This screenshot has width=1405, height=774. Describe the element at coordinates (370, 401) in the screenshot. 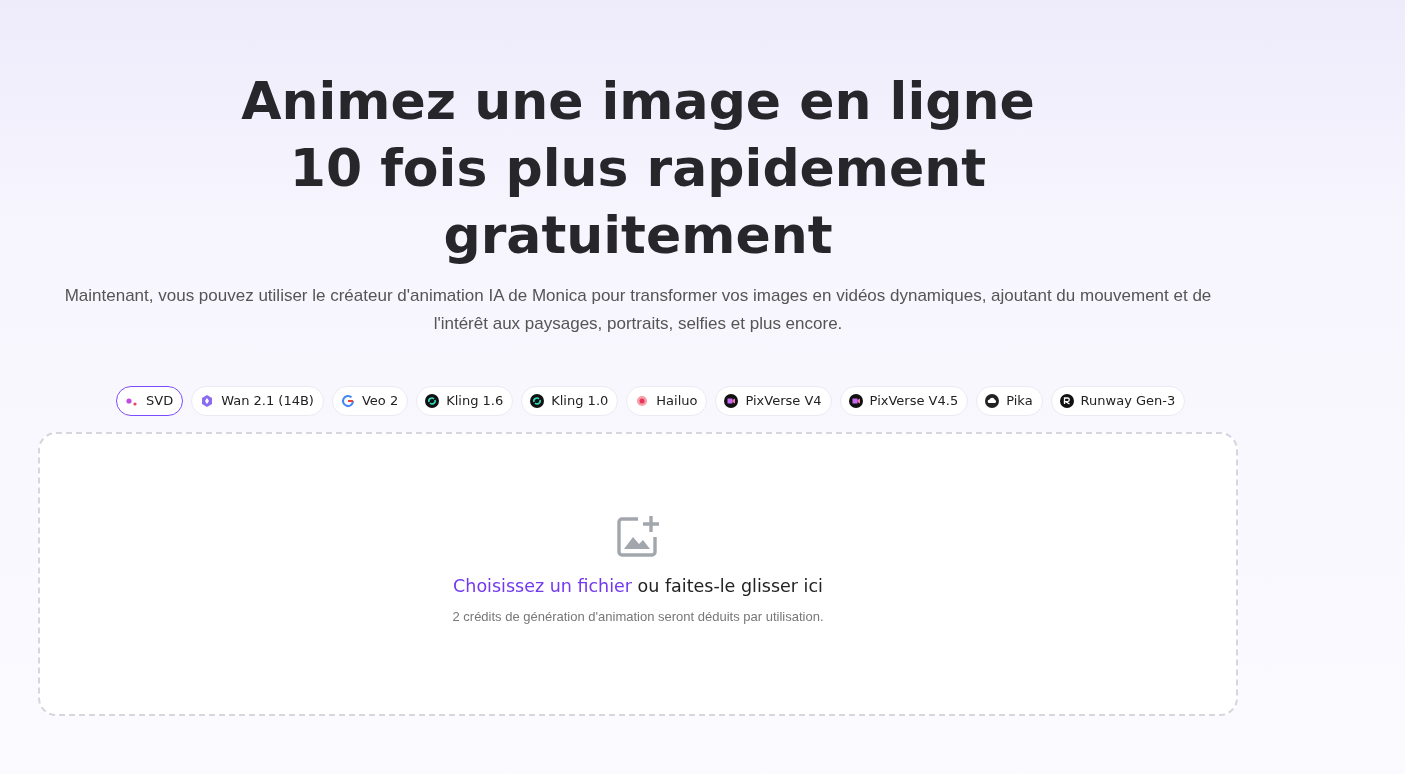

I see `model-chip: Veo 2` at that location.